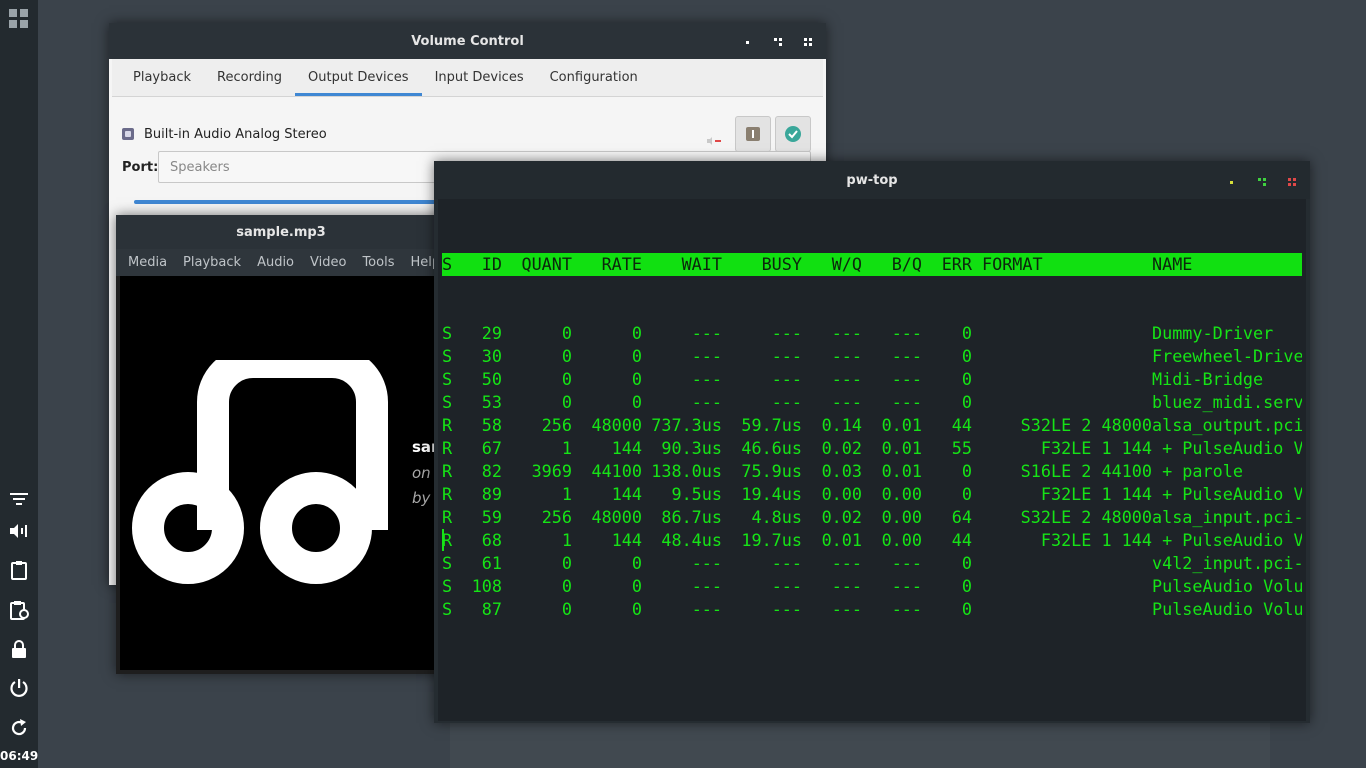 The height and width of the screenshot is (768, 1366). I want to click on terminal-titlebar: pw-top, so click(872, 180).